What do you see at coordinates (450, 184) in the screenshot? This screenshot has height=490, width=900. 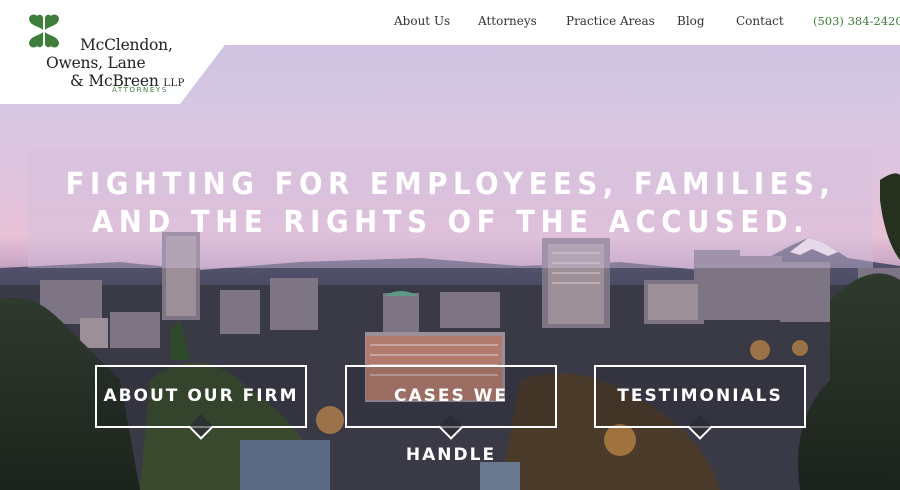 I see `hero-headline-line-1: FIGHTING FOR EMPLOYEES, FAMILIES,` at bounding box center [450, 184].